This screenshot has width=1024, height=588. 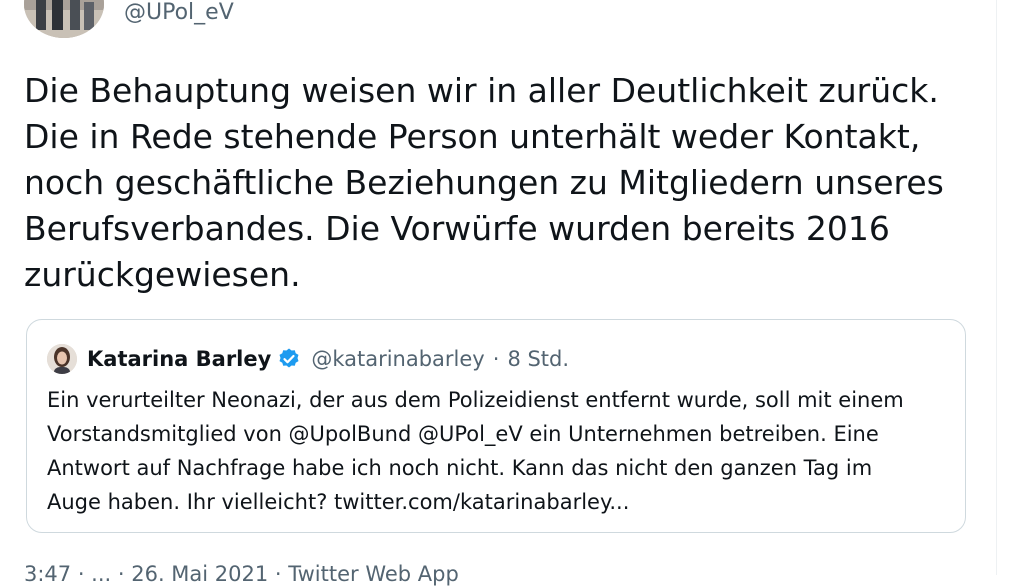 I want to click on quoted-author-name: Katarina Barley, so click(x=179, y=359).